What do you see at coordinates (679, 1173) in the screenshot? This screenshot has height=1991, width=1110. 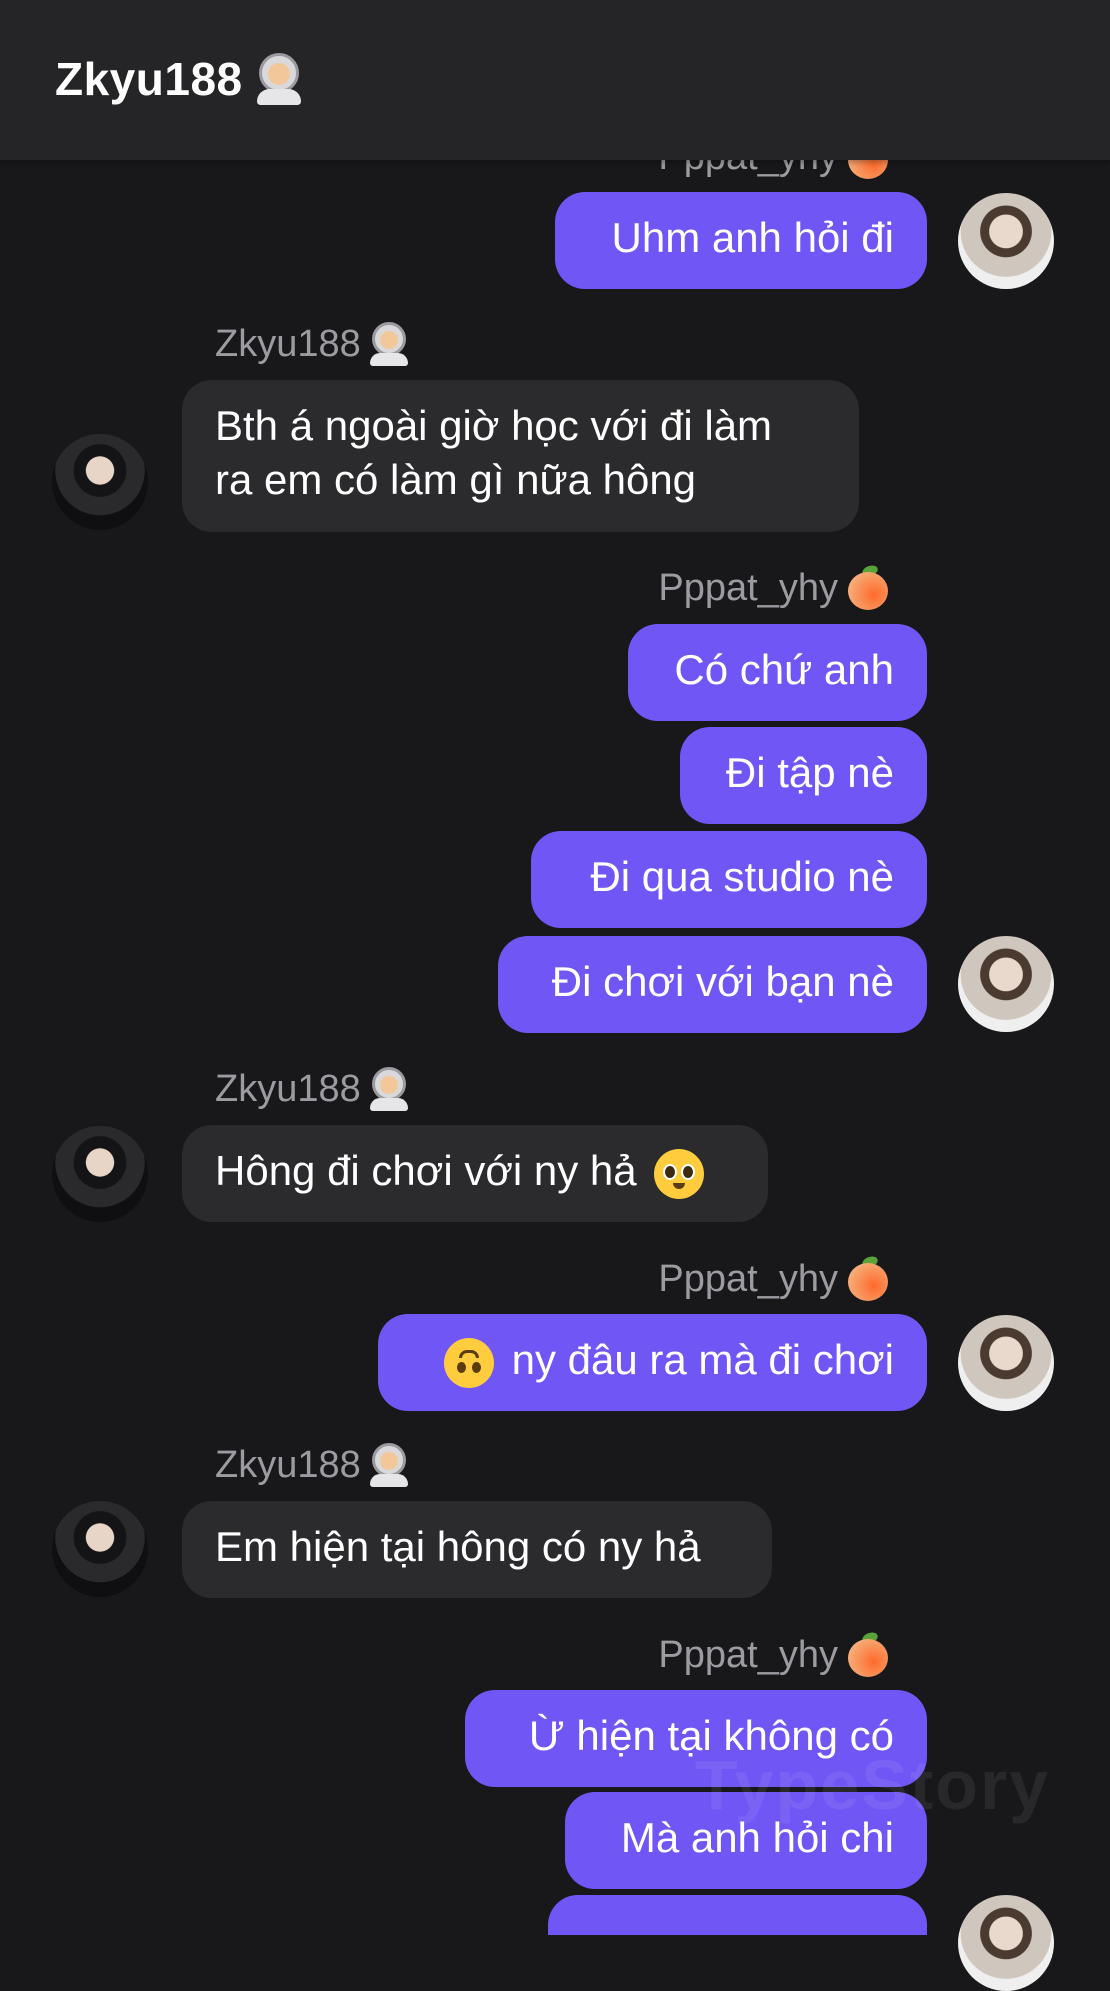 I see `pleading-face-icon` at bounding box center [679, 1173].